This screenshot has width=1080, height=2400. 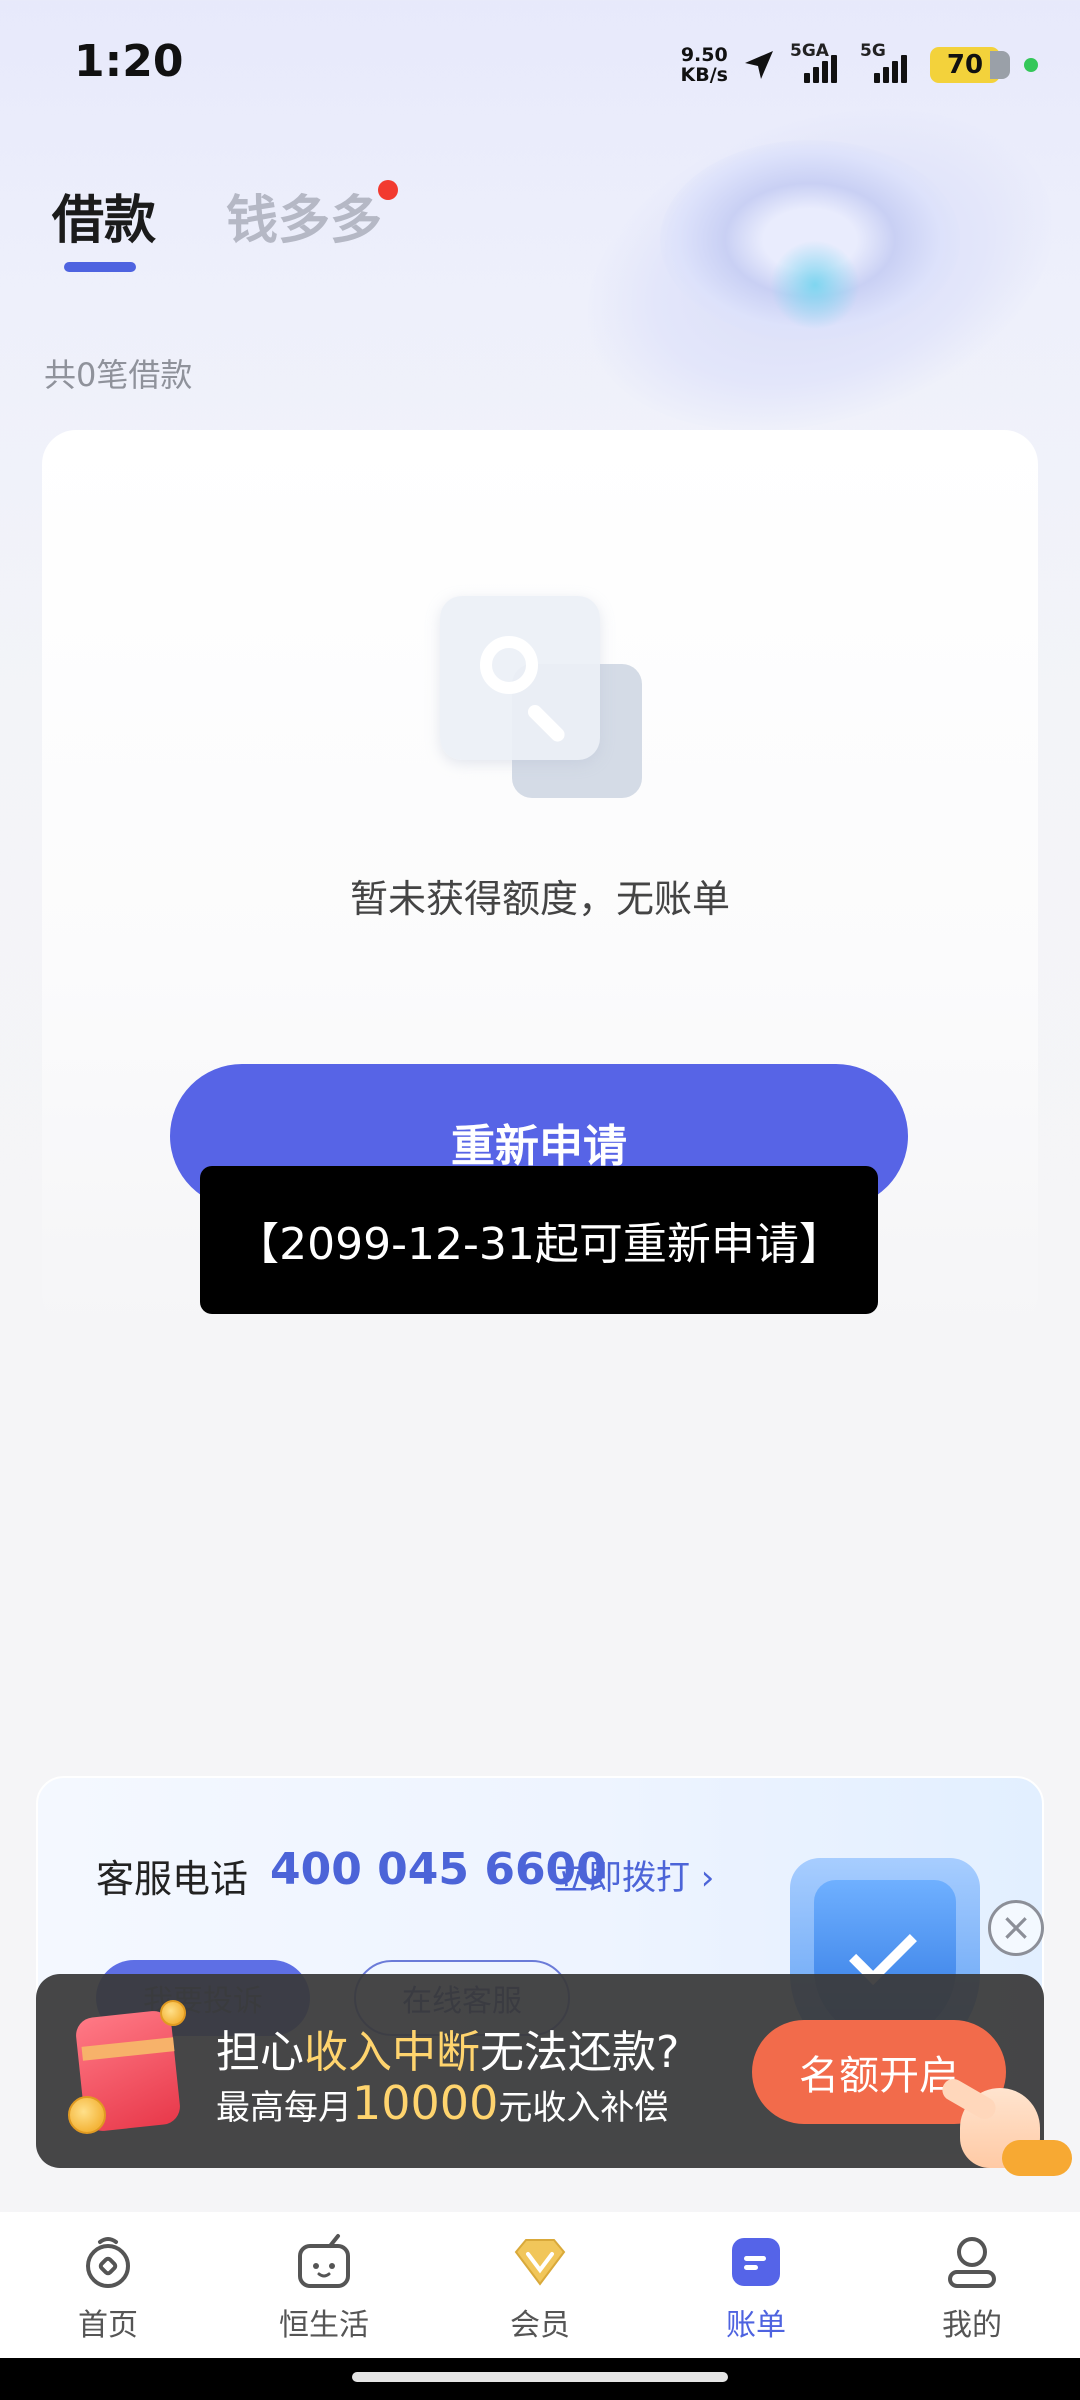 I want to click on sim1-label: 5GA, so click(x=809, y=51).